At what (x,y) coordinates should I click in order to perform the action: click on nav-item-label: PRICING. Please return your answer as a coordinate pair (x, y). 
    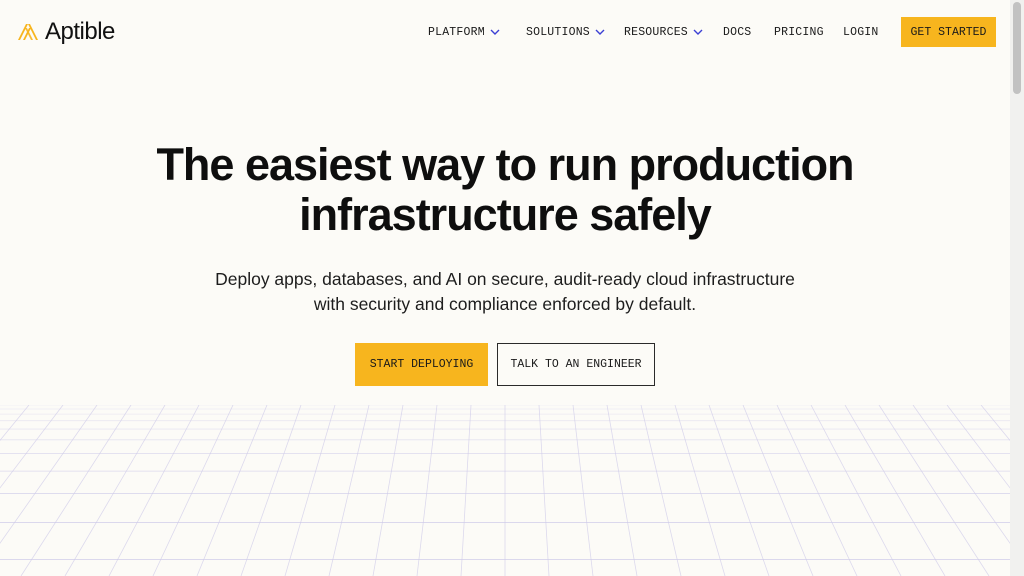
    Looking at the image, I should click on (799, 32).